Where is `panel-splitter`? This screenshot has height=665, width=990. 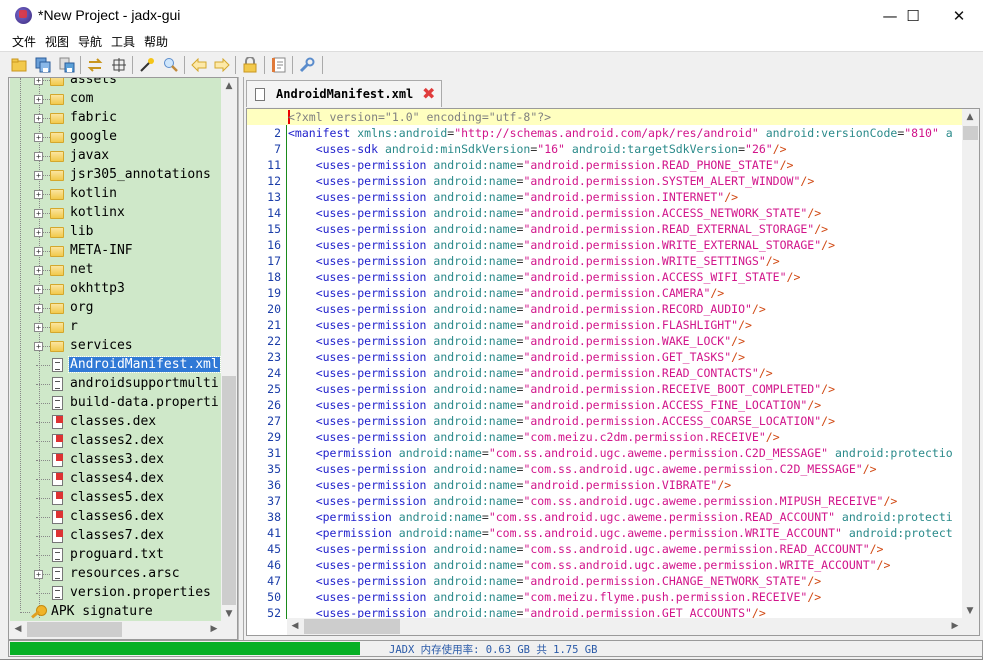 panel-splitter is located at coordinates (240, 358).